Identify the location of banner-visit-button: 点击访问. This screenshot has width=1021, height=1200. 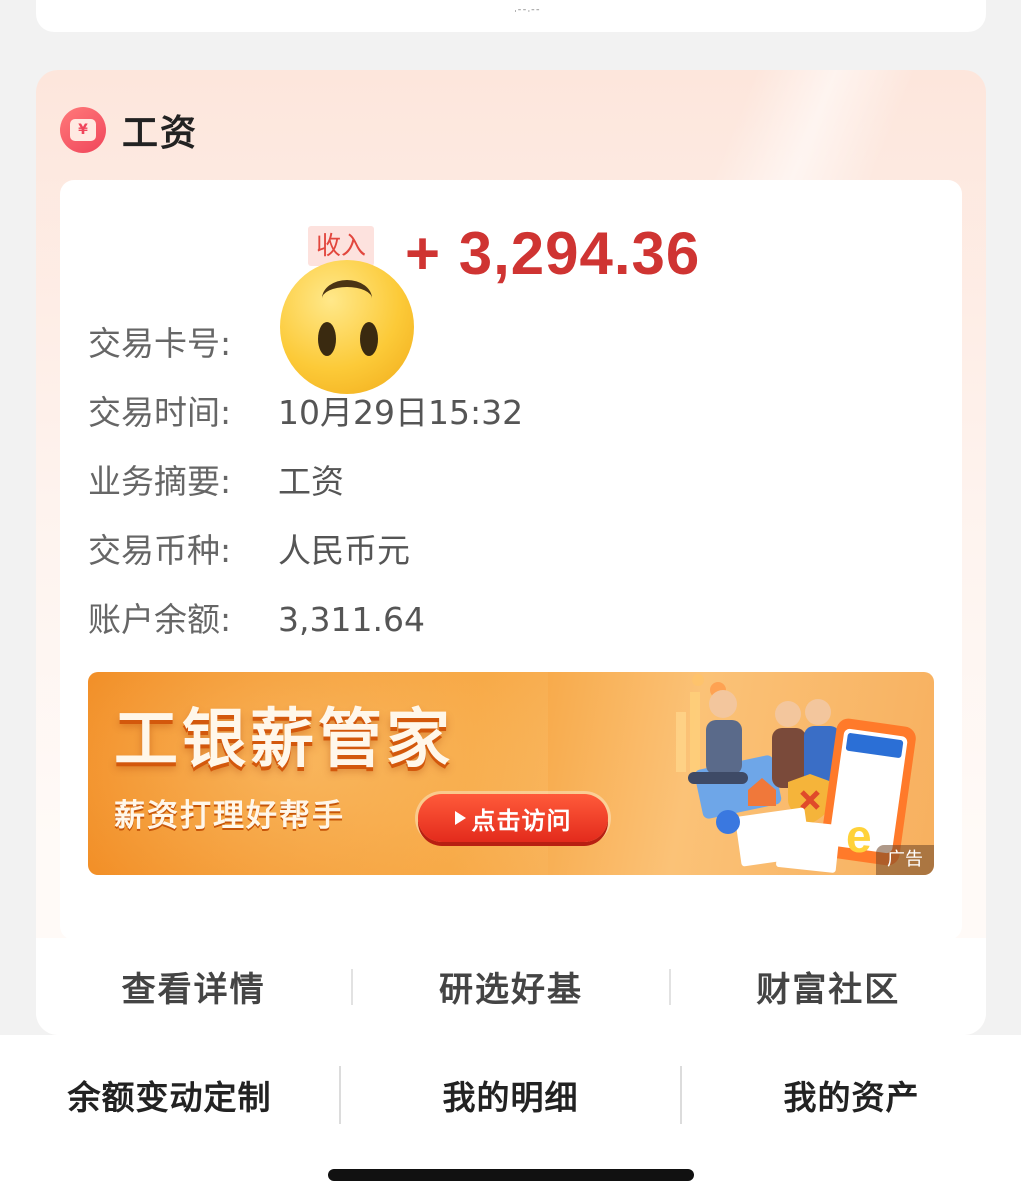
(513, 818).